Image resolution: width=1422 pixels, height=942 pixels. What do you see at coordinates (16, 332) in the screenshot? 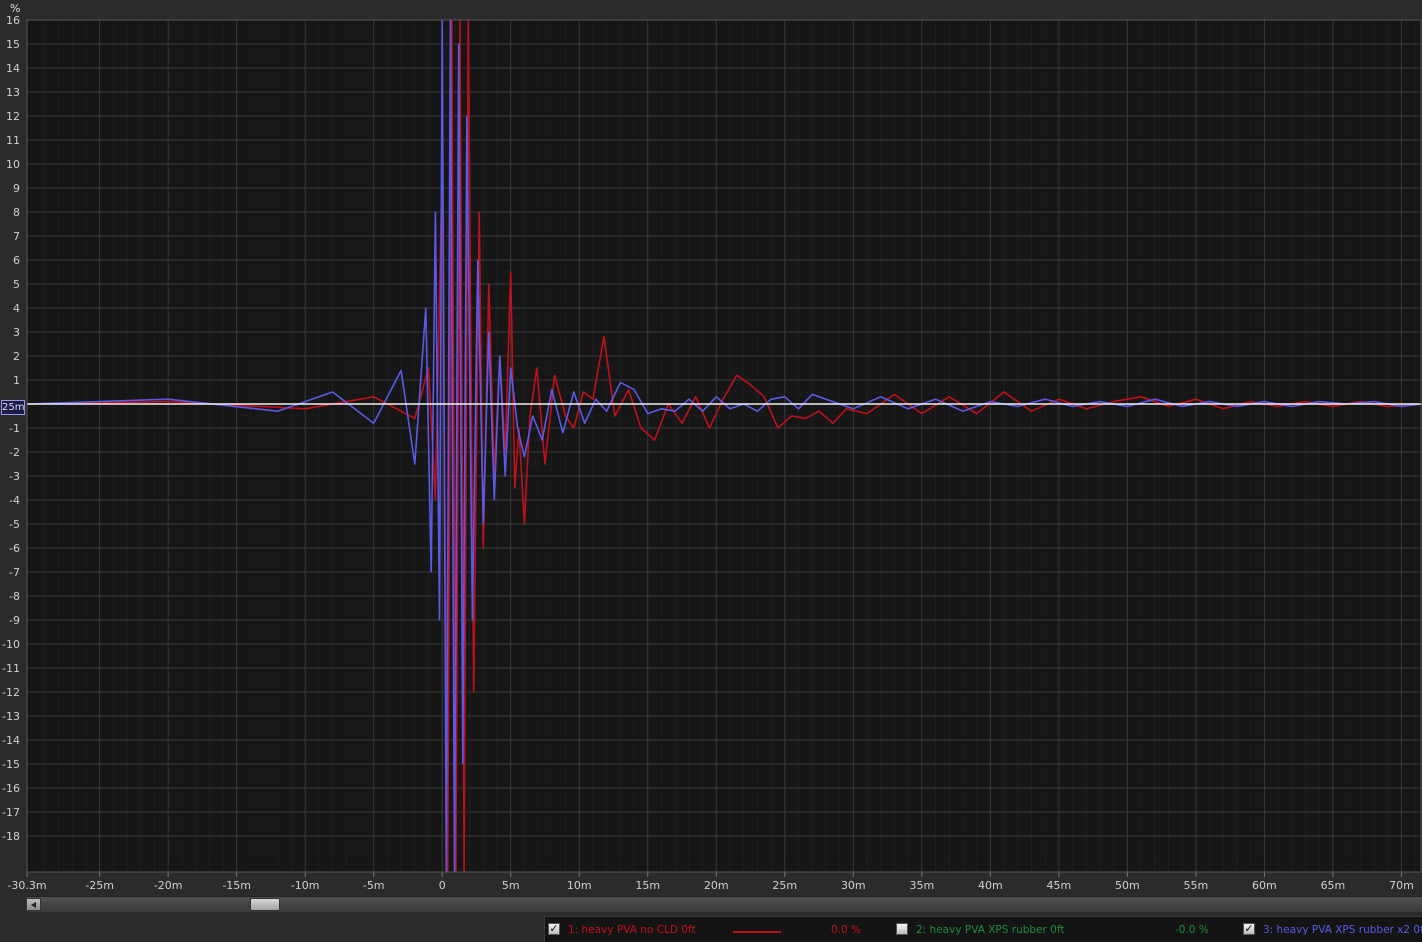
I see `y-tick-label: 3` at bounding box center [16, 332].